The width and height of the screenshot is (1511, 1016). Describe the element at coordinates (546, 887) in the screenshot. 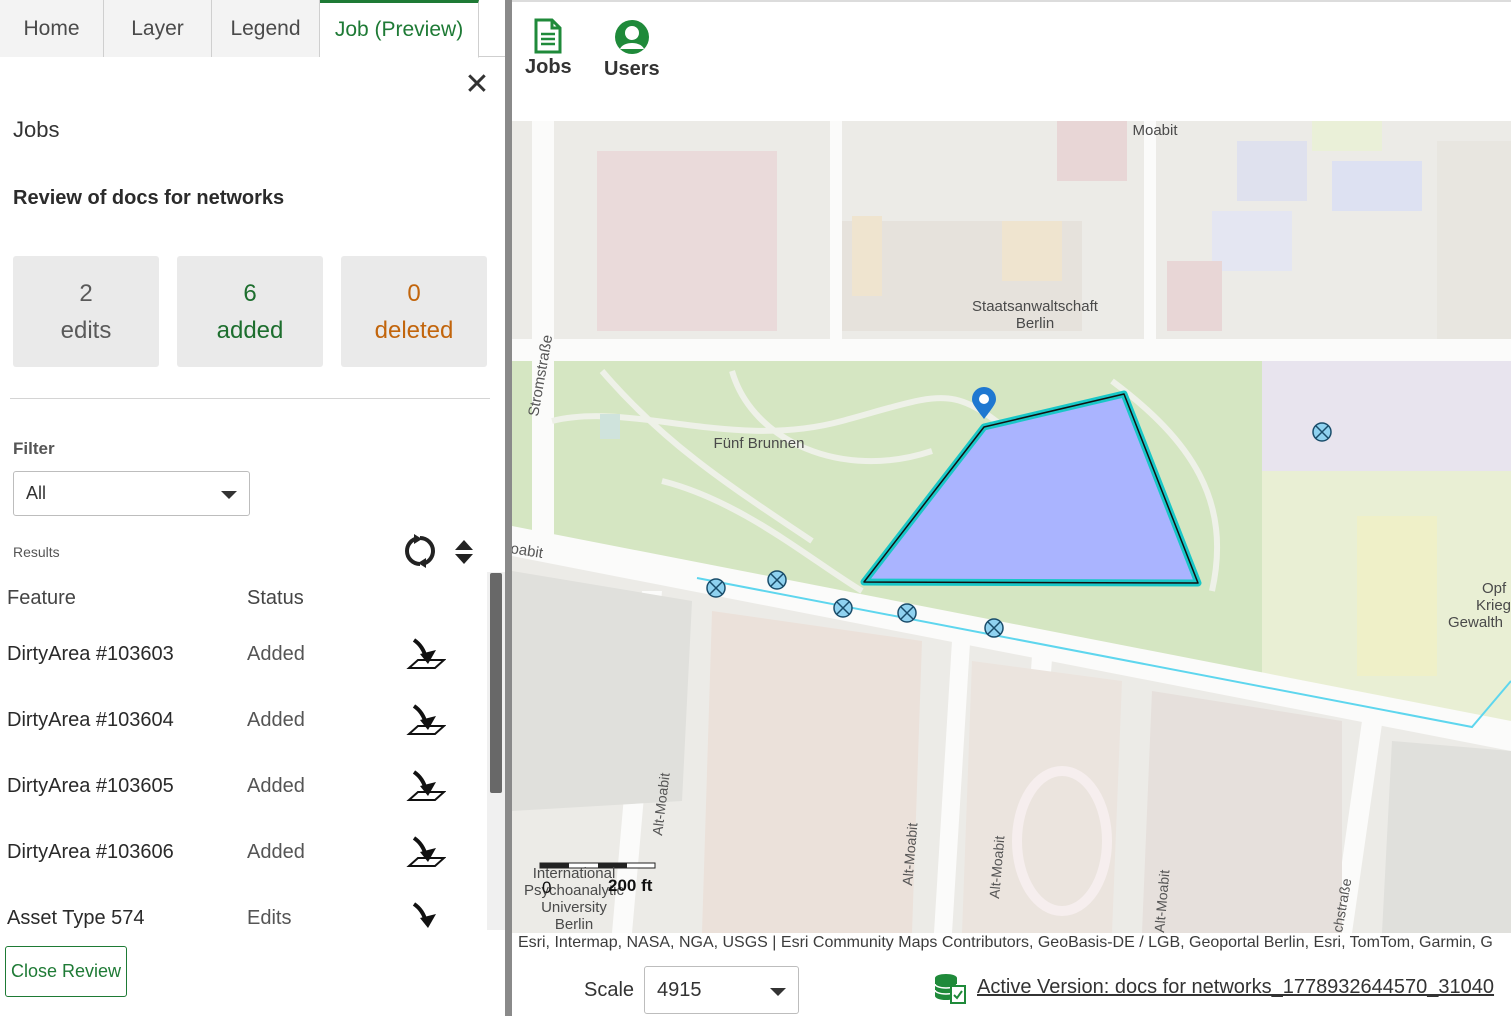

I see `scalebar-zero: 0` at that location.